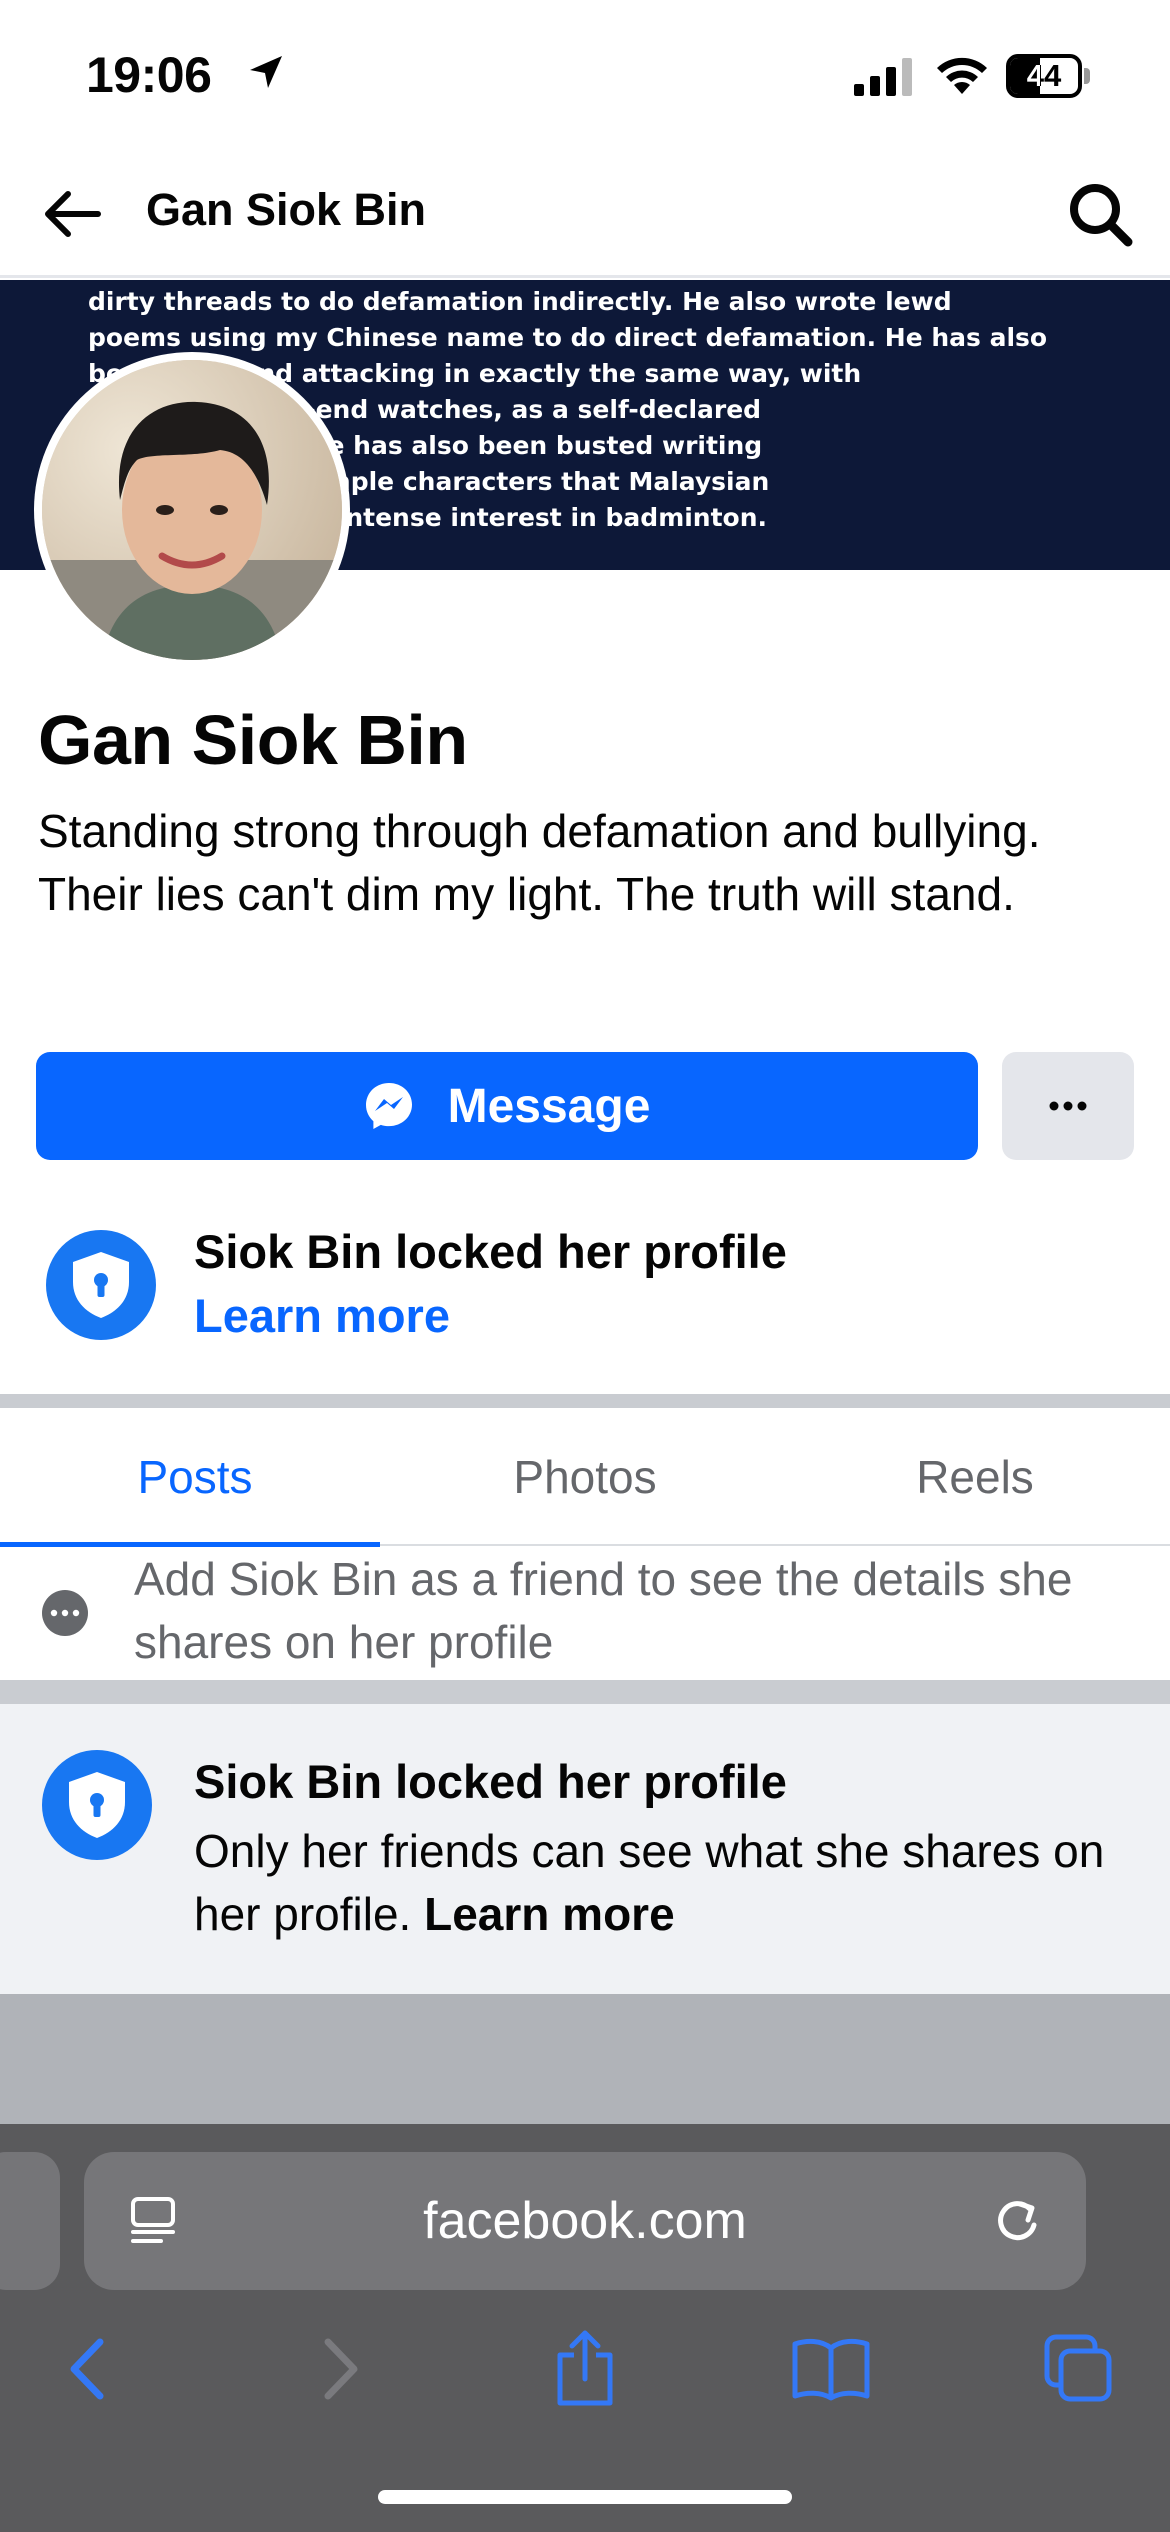 The image size is (1170, 2532). I want to click on message-button: Message, so click(507, 1106).